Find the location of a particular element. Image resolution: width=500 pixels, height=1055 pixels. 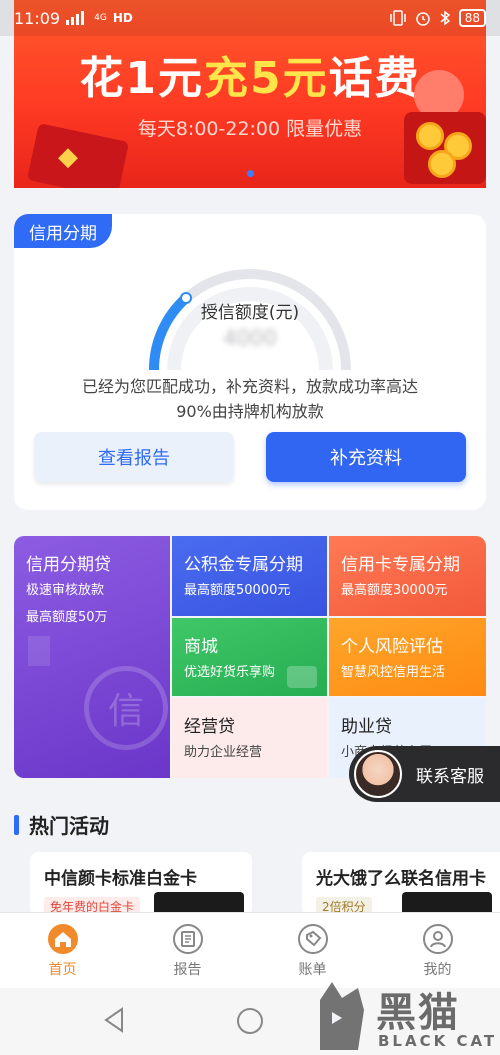

arrow-decoration is located at coordinates (39, 651).